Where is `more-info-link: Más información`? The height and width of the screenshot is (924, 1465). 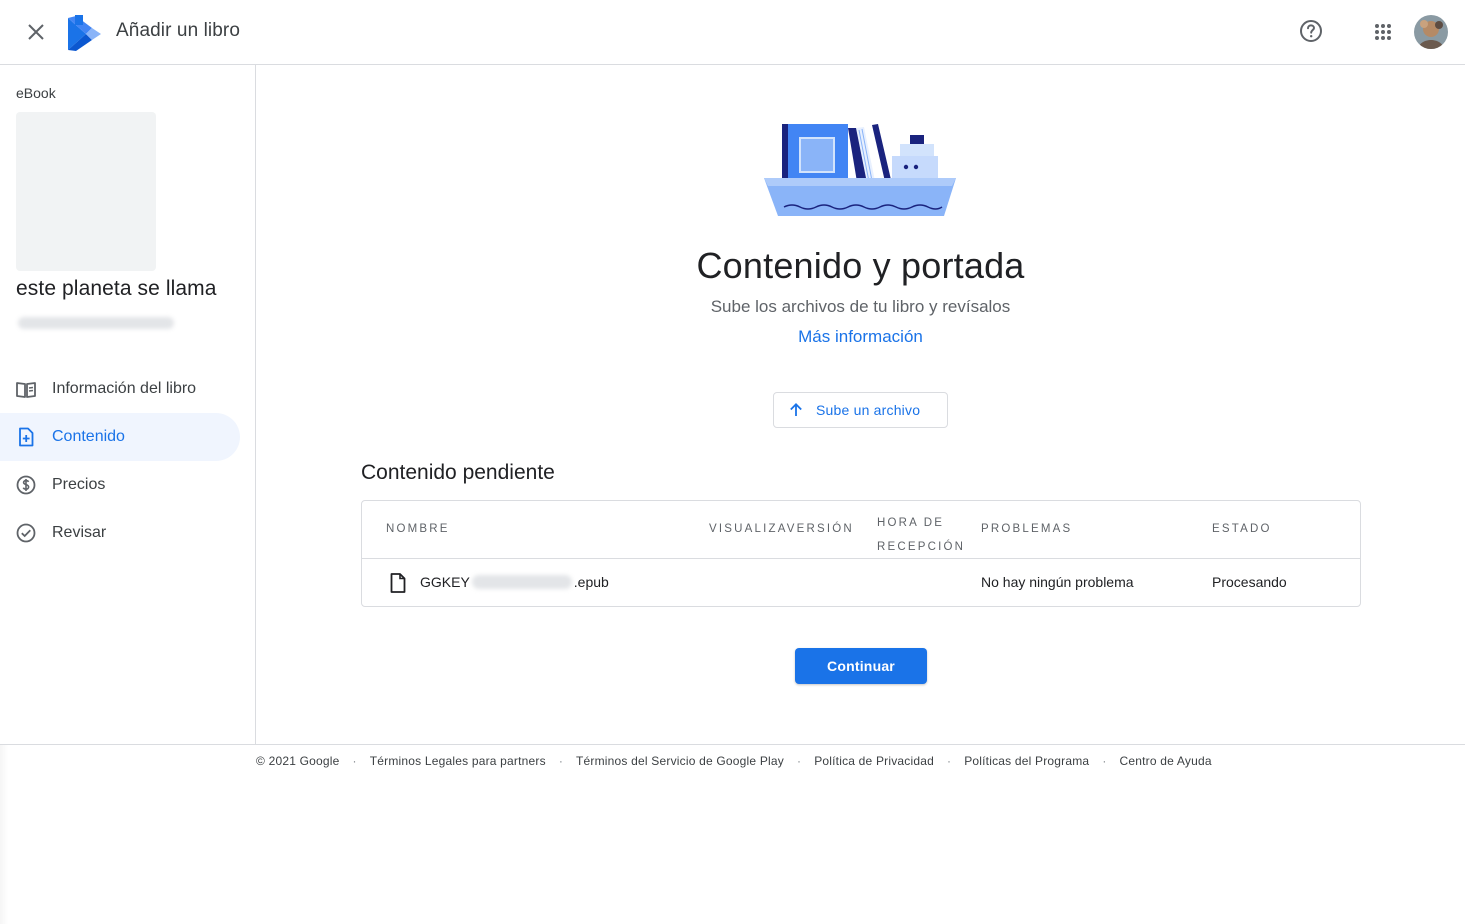 more-info-link: Más información is located at coordinates (860, 337).